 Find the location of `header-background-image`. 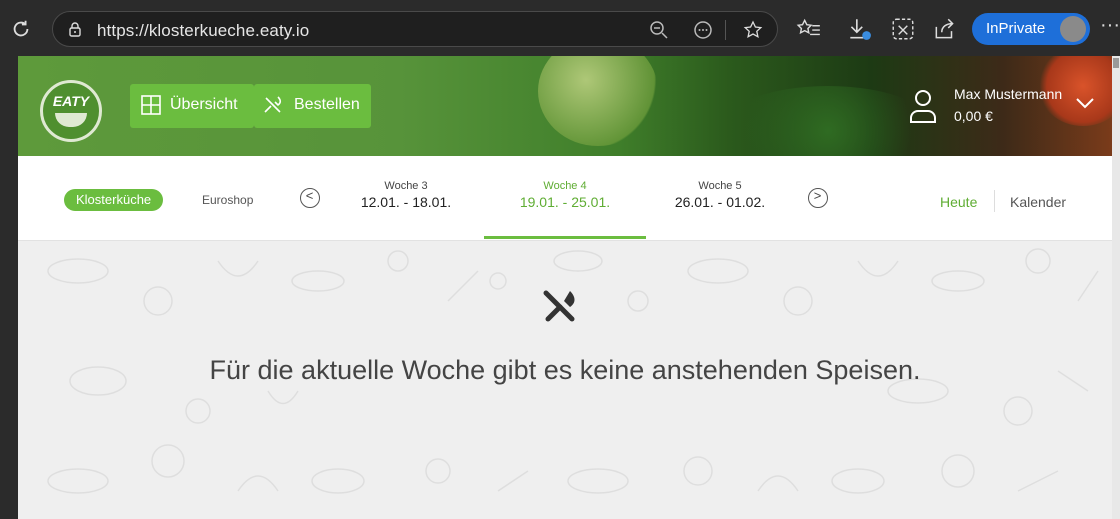

header-background-image is located at coordinates (598, 101).